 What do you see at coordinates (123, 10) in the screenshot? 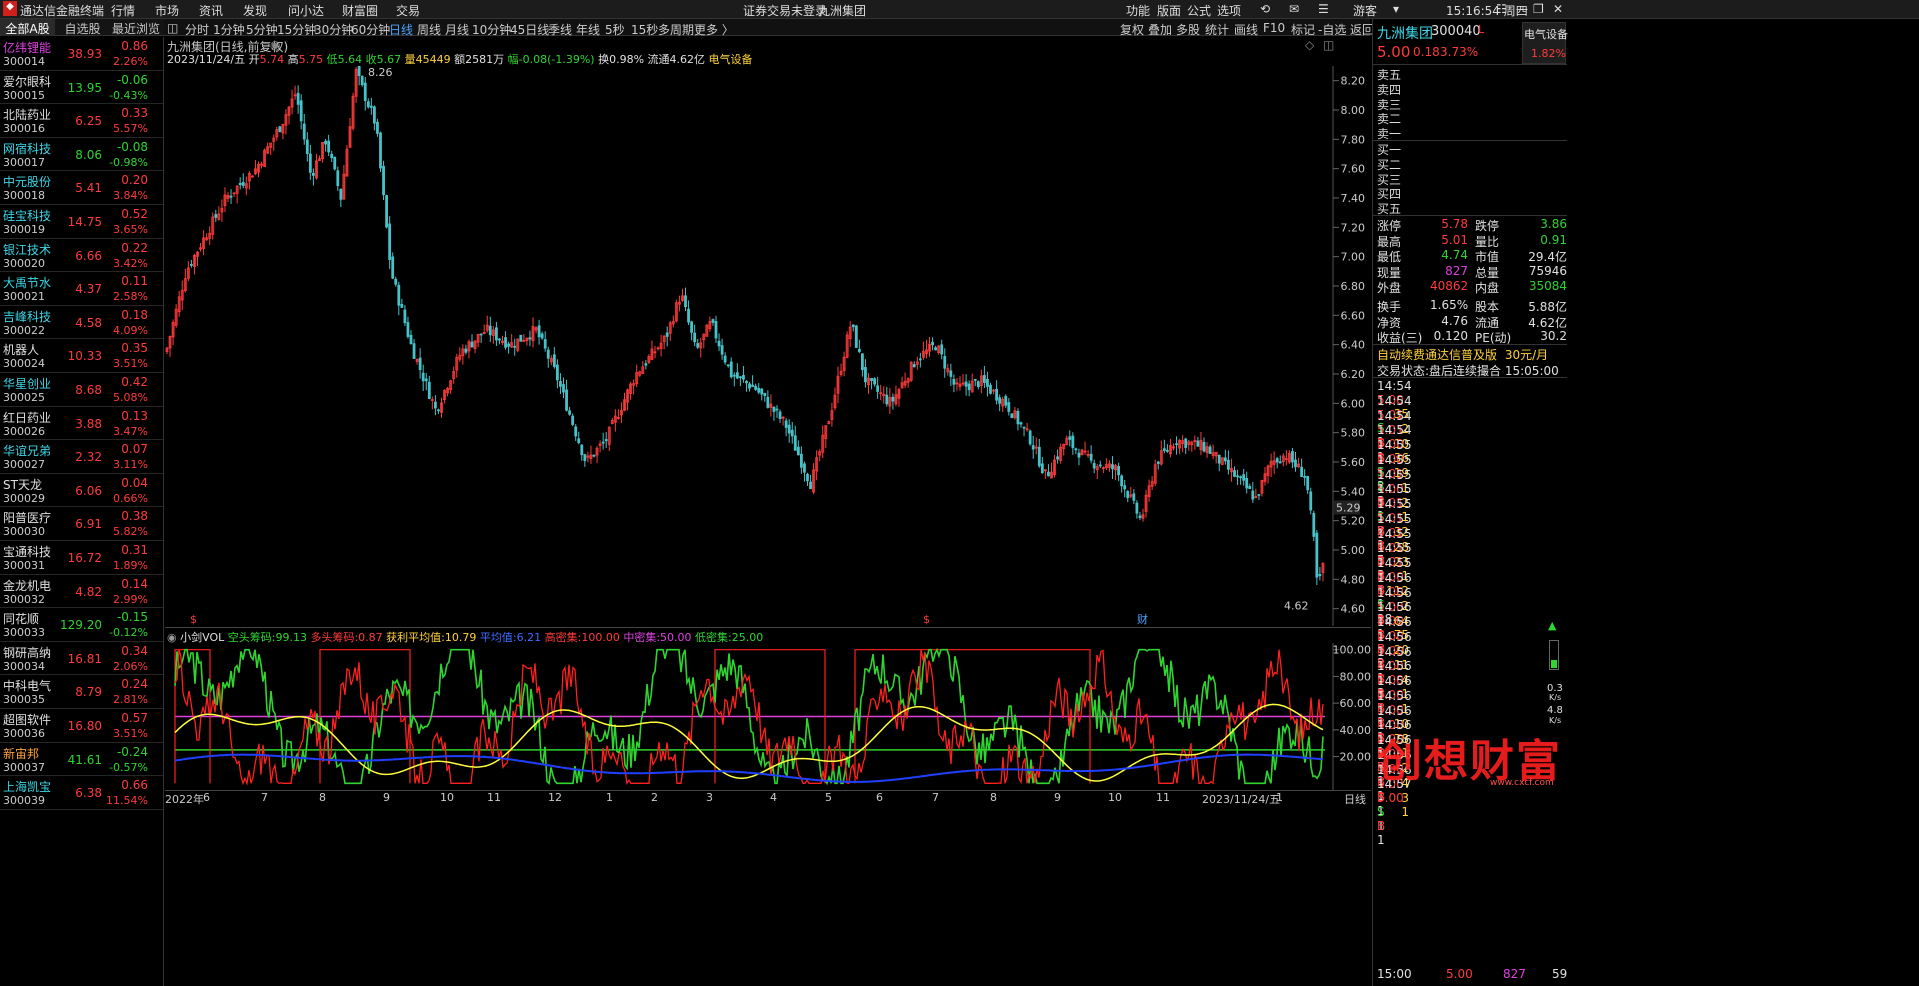
I see `menu-hangqing: 行情` at bounding box center [123, 10].